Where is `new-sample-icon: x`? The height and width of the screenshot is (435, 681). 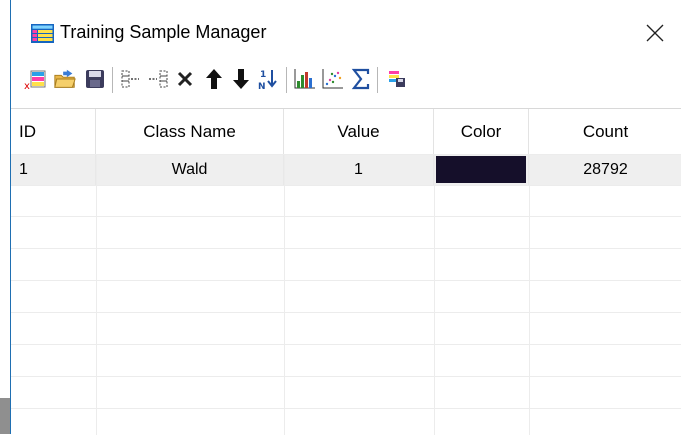
new-sample-icon: x is located at coordinates (35, 80).